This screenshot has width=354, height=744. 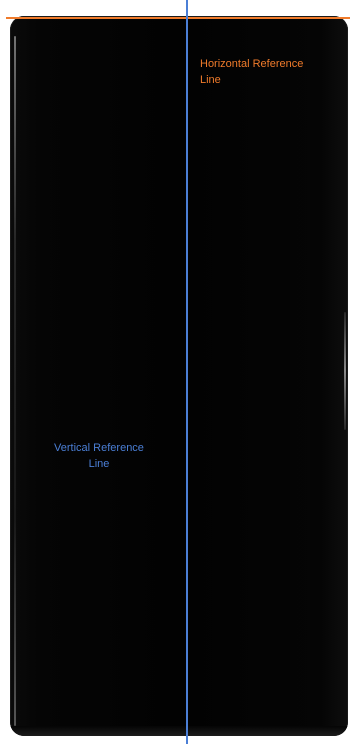 I want to click on horizontal-reference-label: Horizontal Reference Line, so click(x=265, y=72).